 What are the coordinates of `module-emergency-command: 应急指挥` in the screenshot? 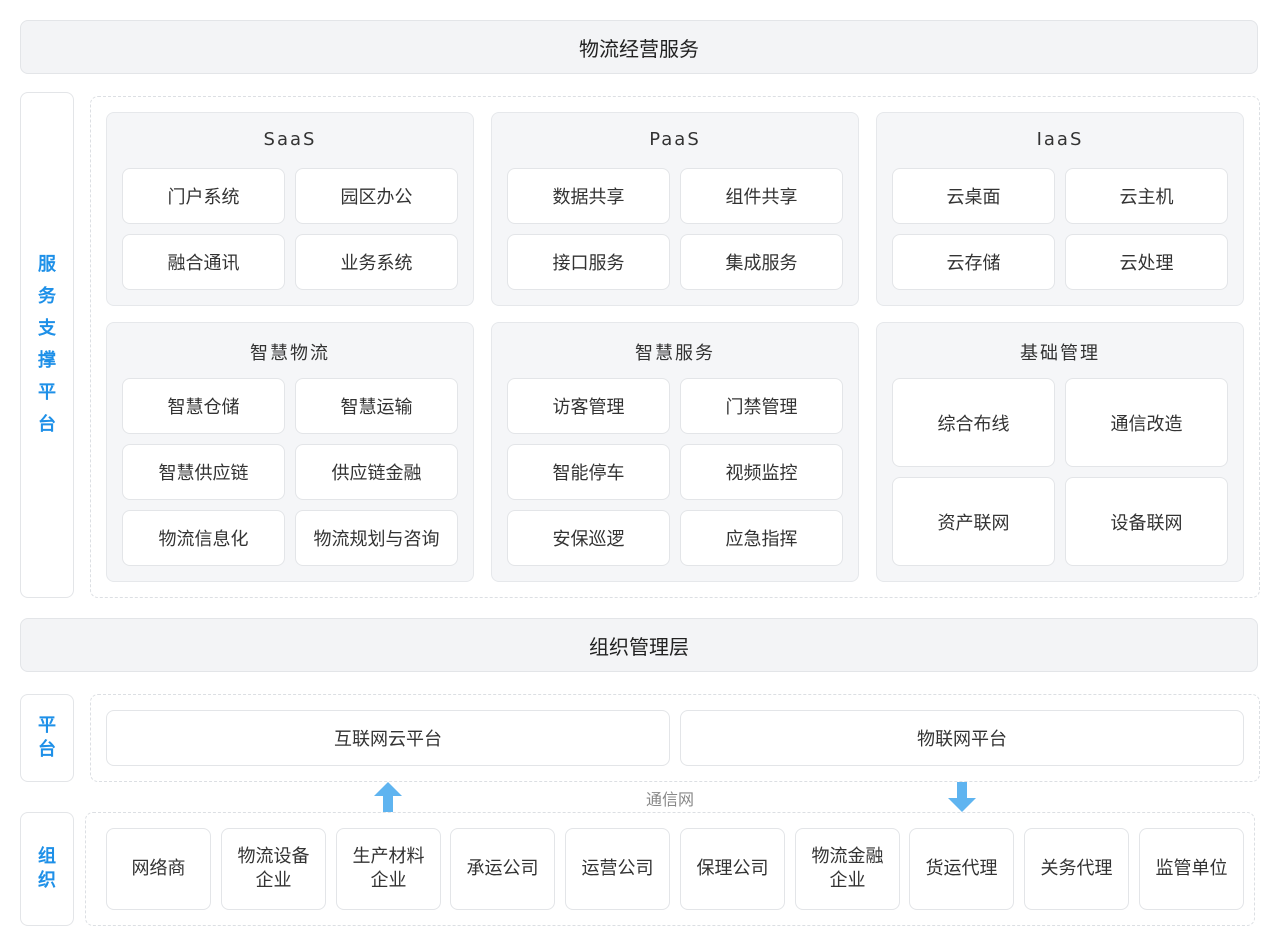 It's located at (761, 538).